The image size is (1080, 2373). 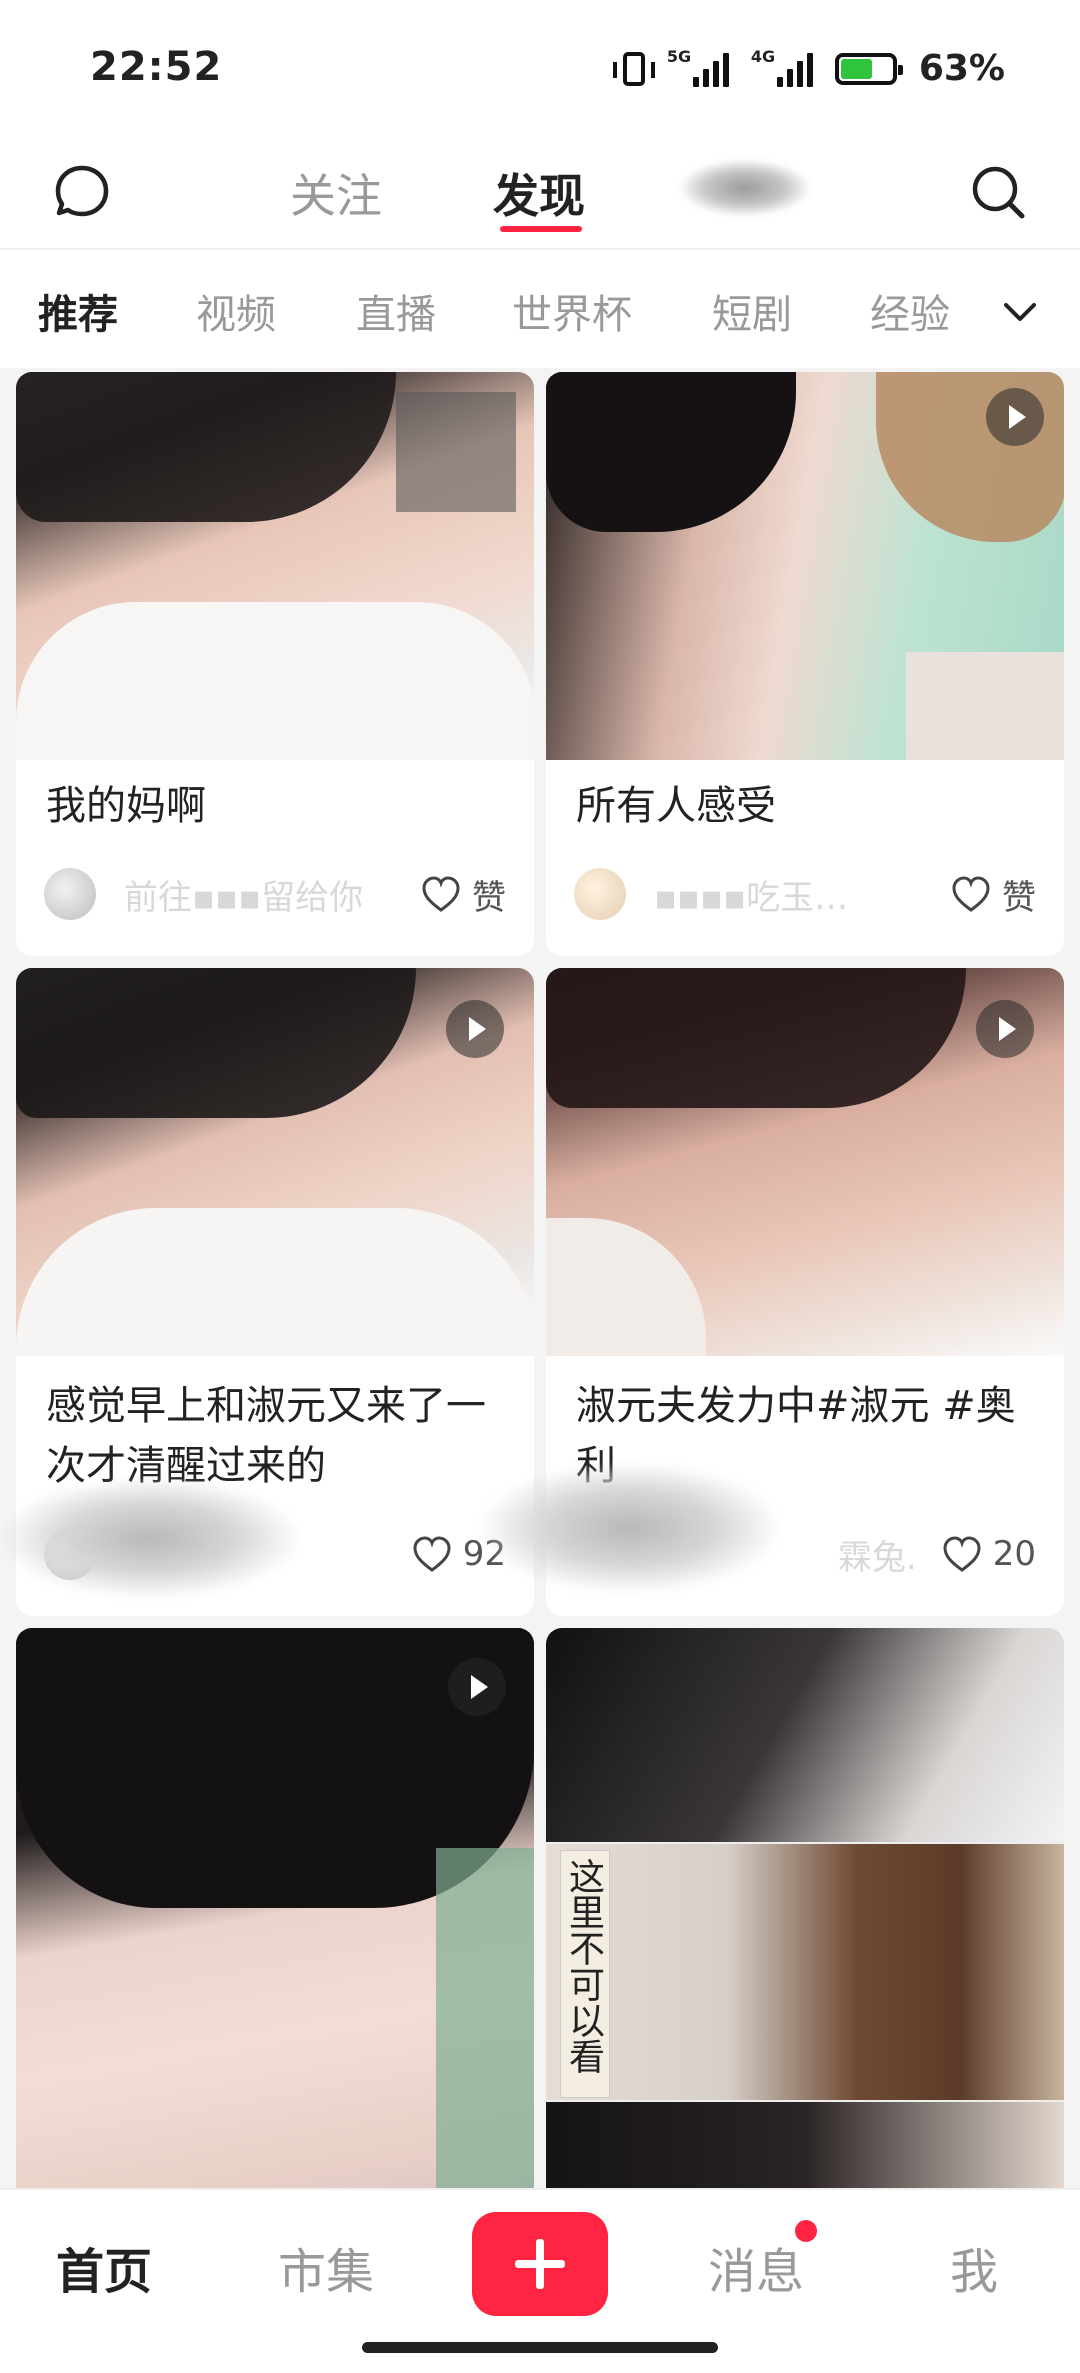 What do you see at coordinates (541, 229) in the screenshot?
I see `active-tab-indicator` at bounding box center [541, 229].